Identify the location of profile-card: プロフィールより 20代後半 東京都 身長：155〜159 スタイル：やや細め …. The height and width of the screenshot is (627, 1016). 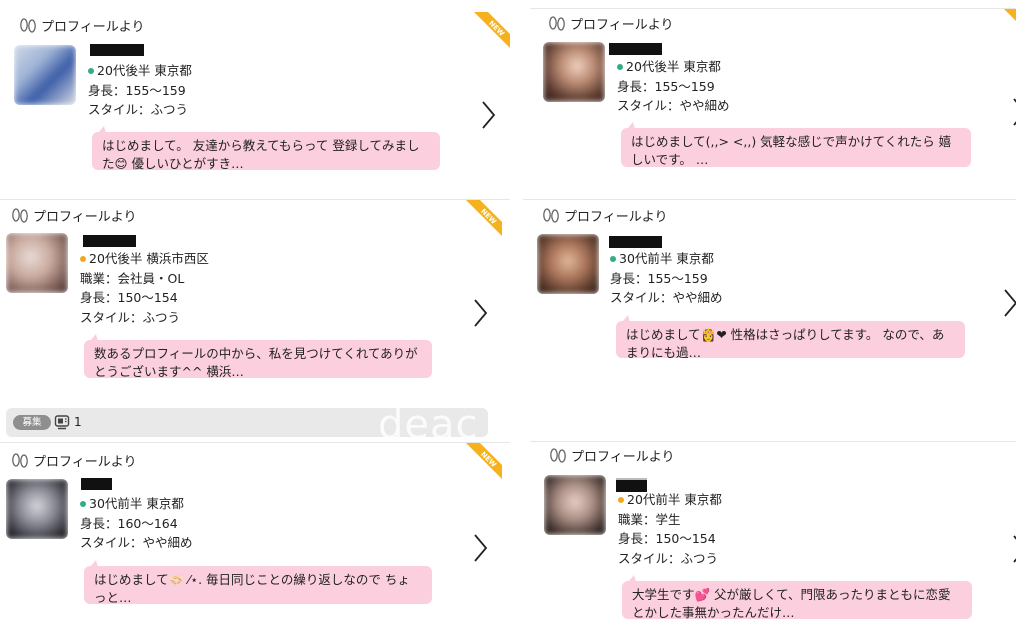
(773, 104).